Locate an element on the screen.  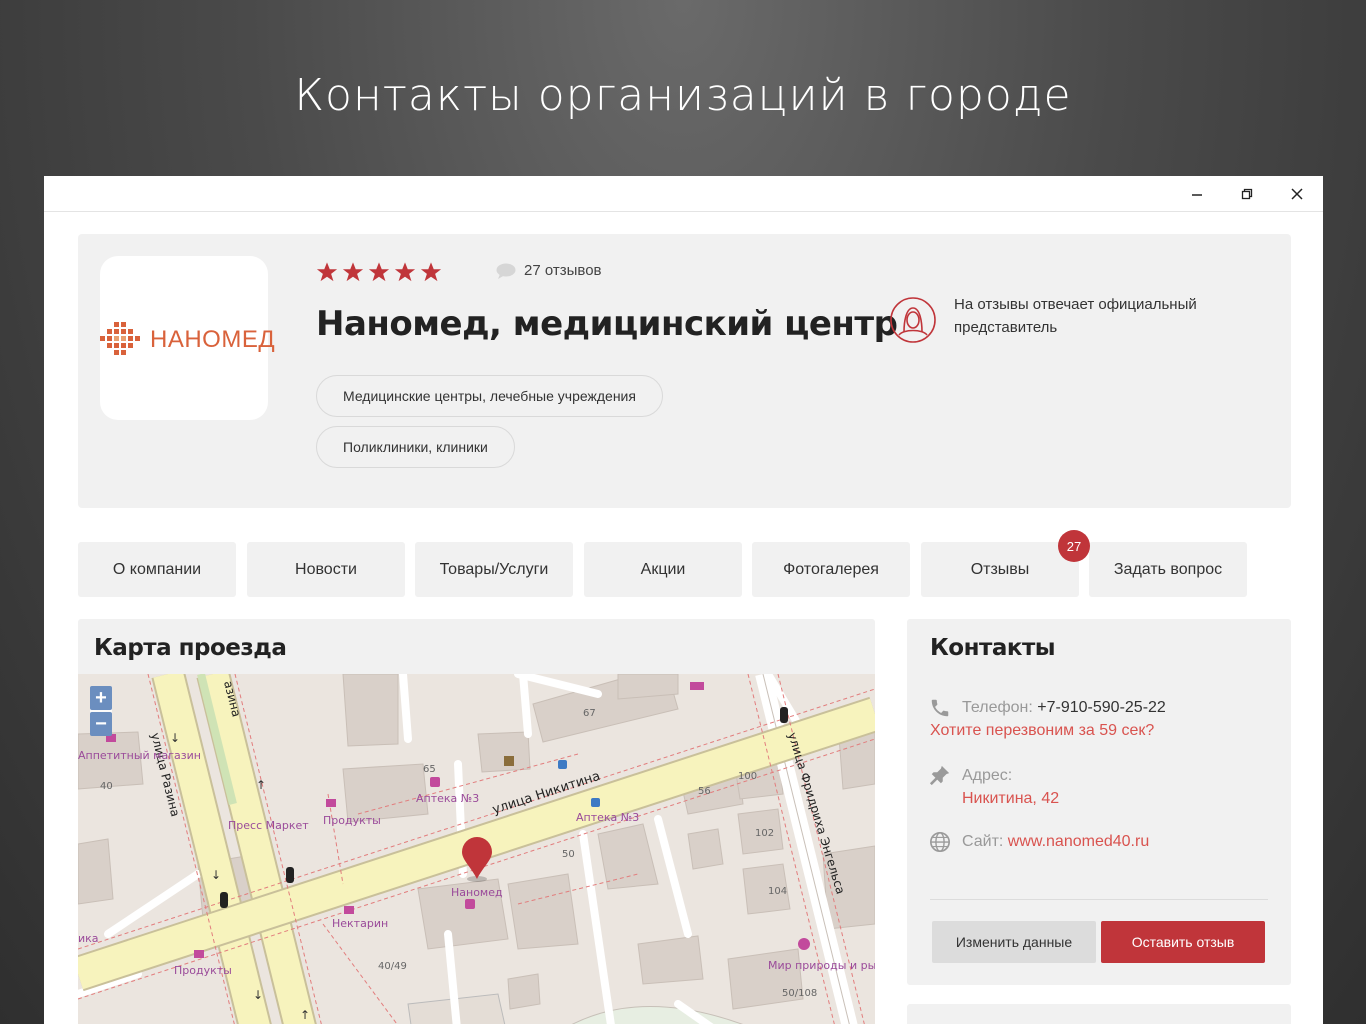
address-value: Никитина, 42 is located at coordinates (1010, 799).